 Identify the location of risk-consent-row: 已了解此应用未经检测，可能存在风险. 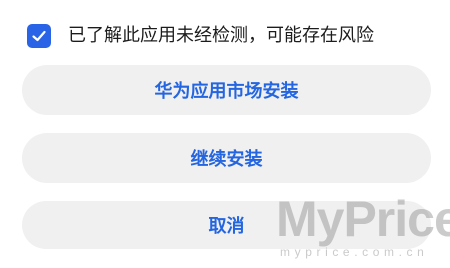
(200, 36).